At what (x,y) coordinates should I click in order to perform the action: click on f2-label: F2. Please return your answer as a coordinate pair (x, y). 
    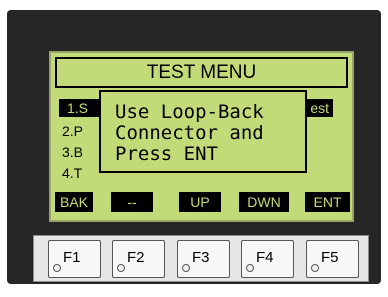
    Looking at the image, I should click on (136, 257).